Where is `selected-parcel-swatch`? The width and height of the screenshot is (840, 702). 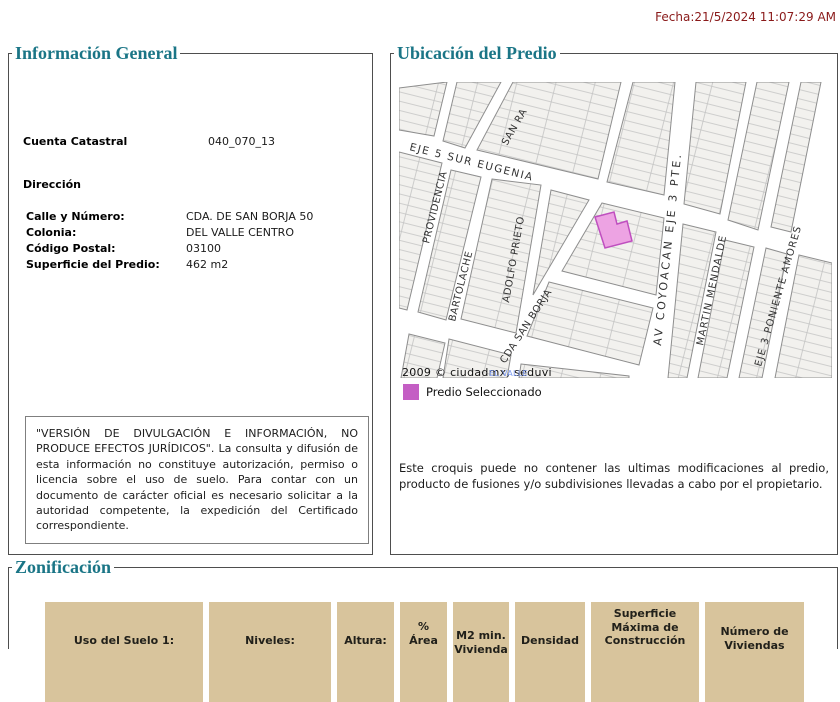
selected-parcel-swatch is located at coordinates (411, 392).